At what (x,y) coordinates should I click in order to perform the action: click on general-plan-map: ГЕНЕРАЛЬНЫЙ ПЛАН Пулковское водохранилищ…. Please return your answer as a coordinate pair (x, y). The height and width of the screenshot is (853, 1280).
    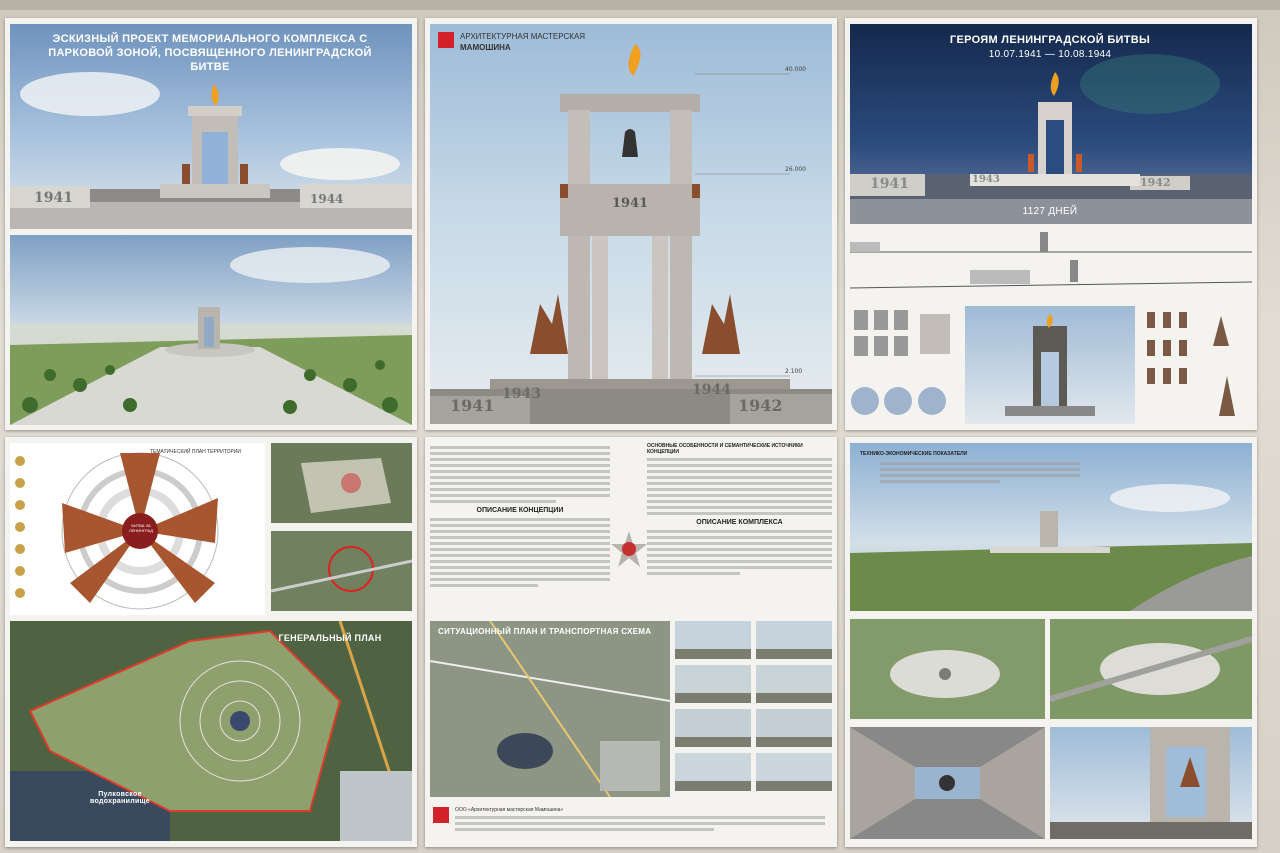
    Looking at the image, I should click on (211, 731).